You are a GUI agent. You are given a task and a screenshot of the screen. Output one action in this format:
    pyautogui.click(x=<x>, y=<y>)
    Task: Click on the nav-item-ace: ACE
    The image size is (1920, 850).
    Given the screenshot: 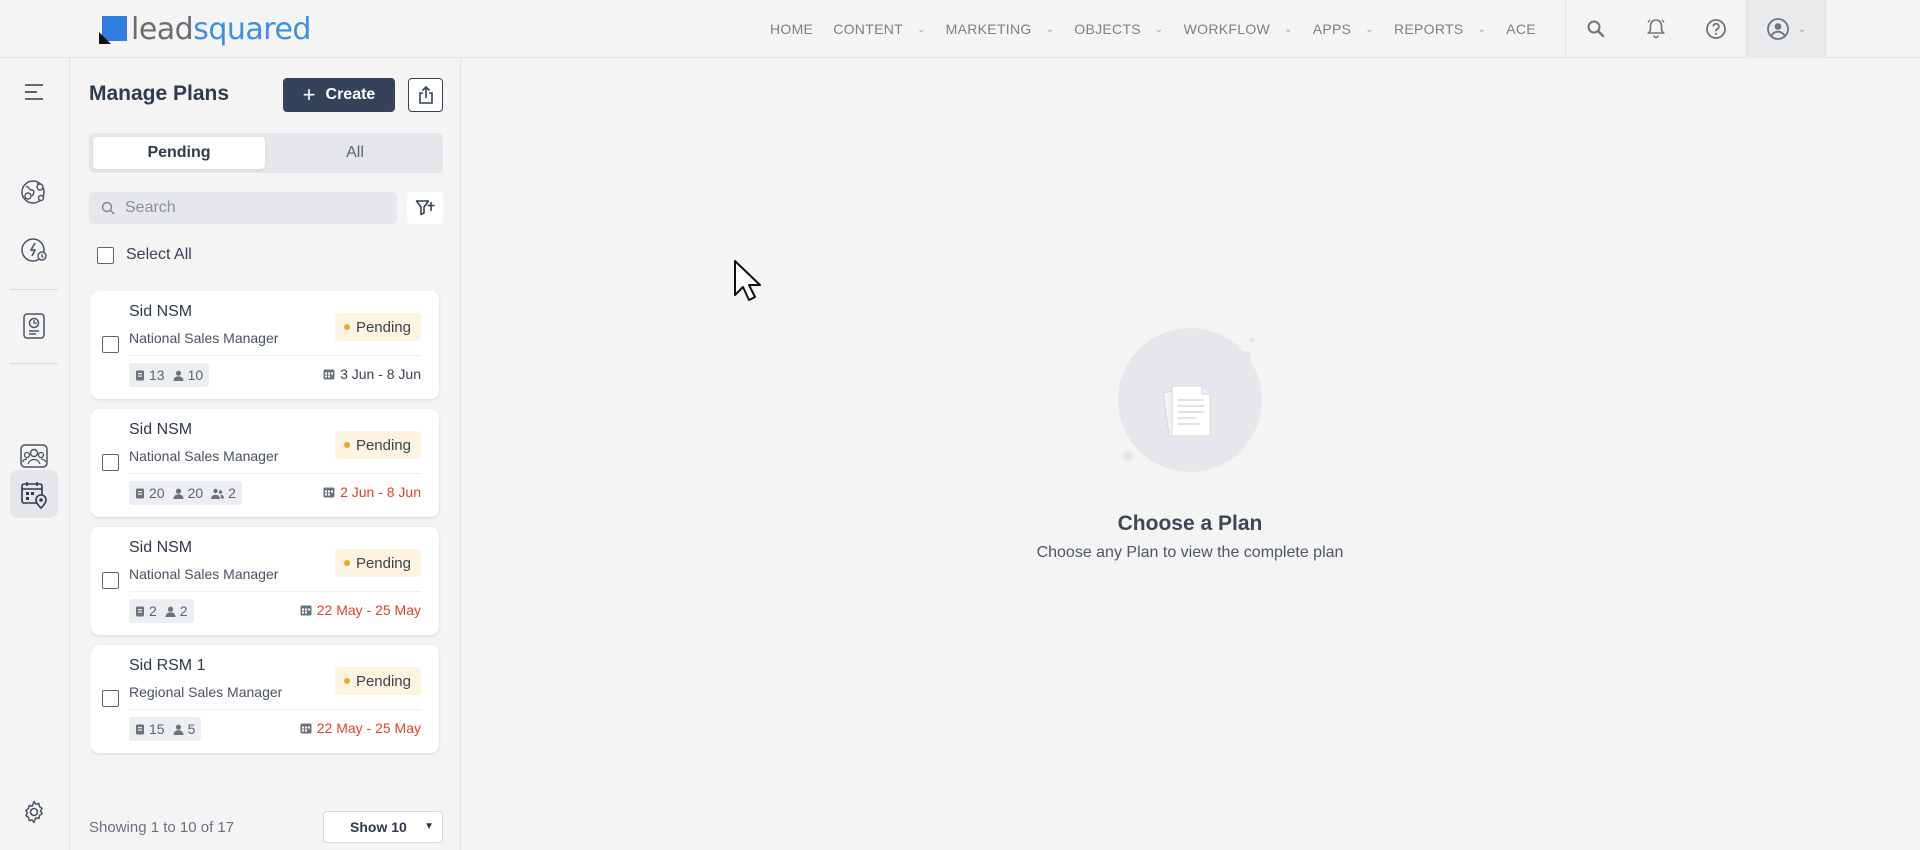 What is the action you would take?
    pyautogui.click(x=1521, y=29)
    